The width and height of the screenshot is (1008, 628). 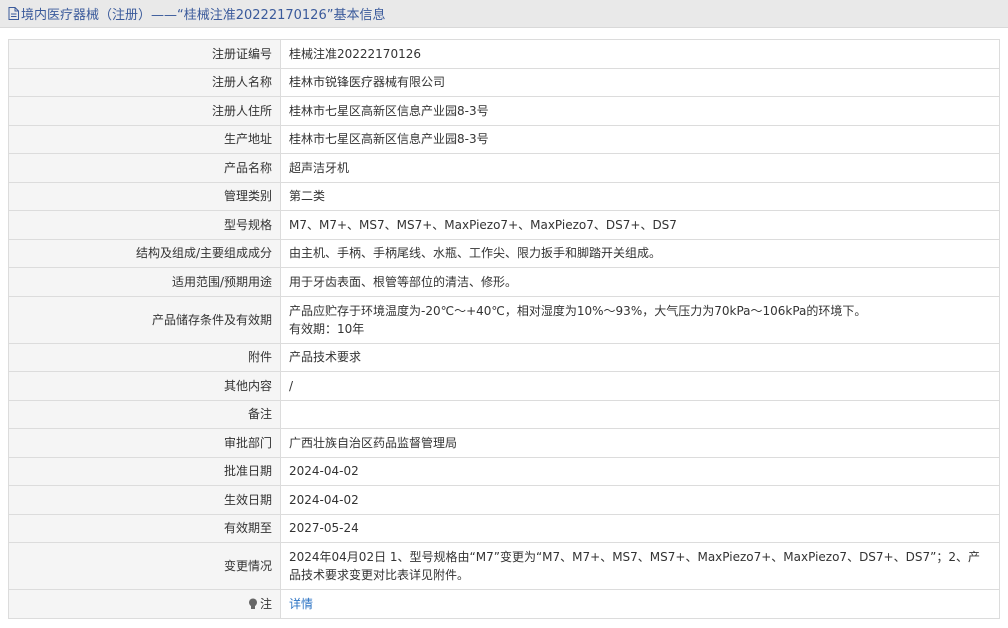 What do you see at coordinates (640, 82) in the screenshot?
I see `field-value: 桂林市锐锋医疗器械有限公司` at bounding box center [640, 82].